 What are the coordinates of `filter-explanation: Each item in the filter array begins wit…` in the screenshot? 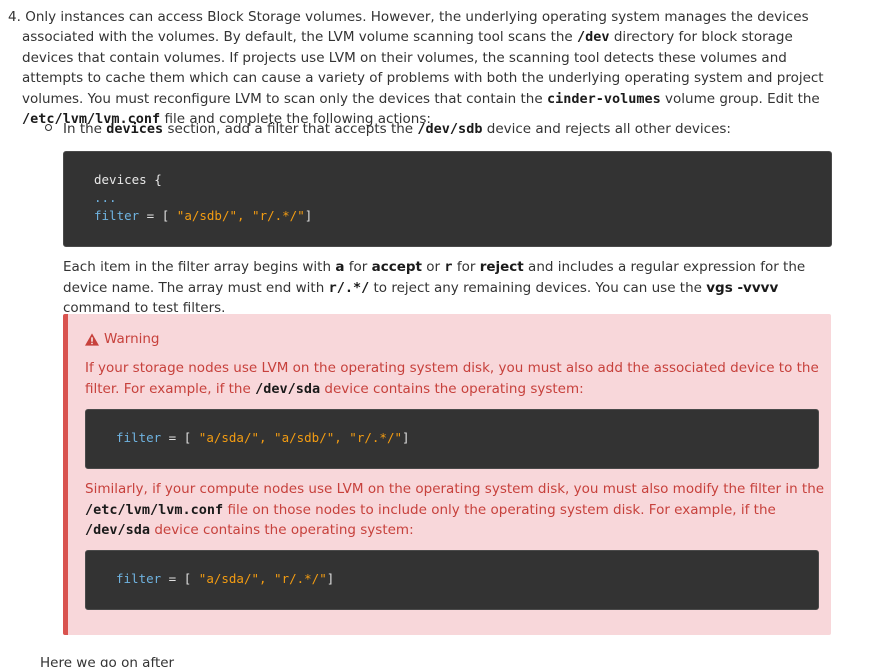 It's located at (434, 287).